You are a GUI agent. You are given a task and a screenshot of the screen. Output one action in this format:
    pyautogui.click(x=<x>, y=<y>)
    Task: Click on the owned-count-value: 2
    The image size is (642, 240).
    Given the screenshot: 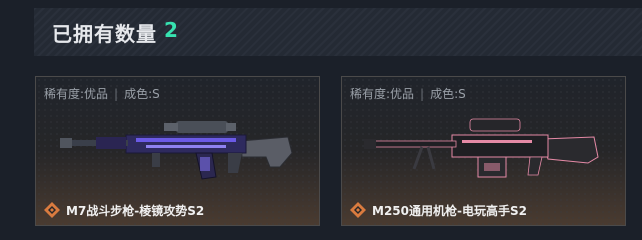 What is the action you would take?
    pyautogui.click(x=171, y=30)
    